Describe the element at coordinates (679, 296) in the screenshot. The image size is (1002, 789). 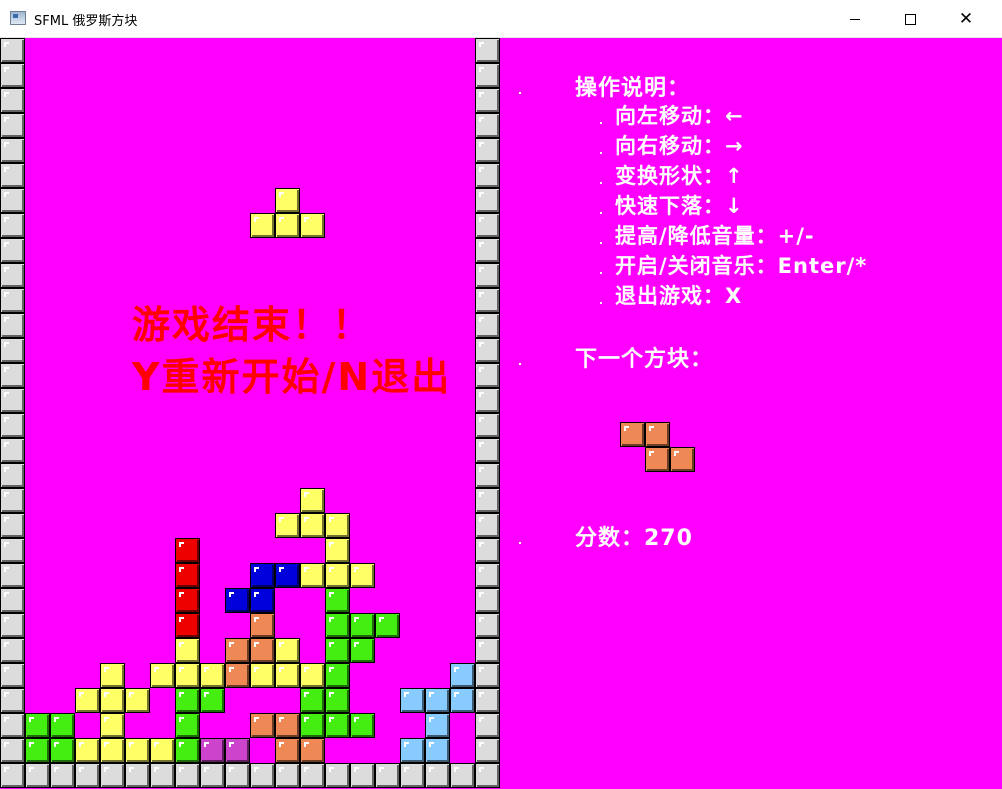
I see `control-quit: 退出游戏：X` at that location.